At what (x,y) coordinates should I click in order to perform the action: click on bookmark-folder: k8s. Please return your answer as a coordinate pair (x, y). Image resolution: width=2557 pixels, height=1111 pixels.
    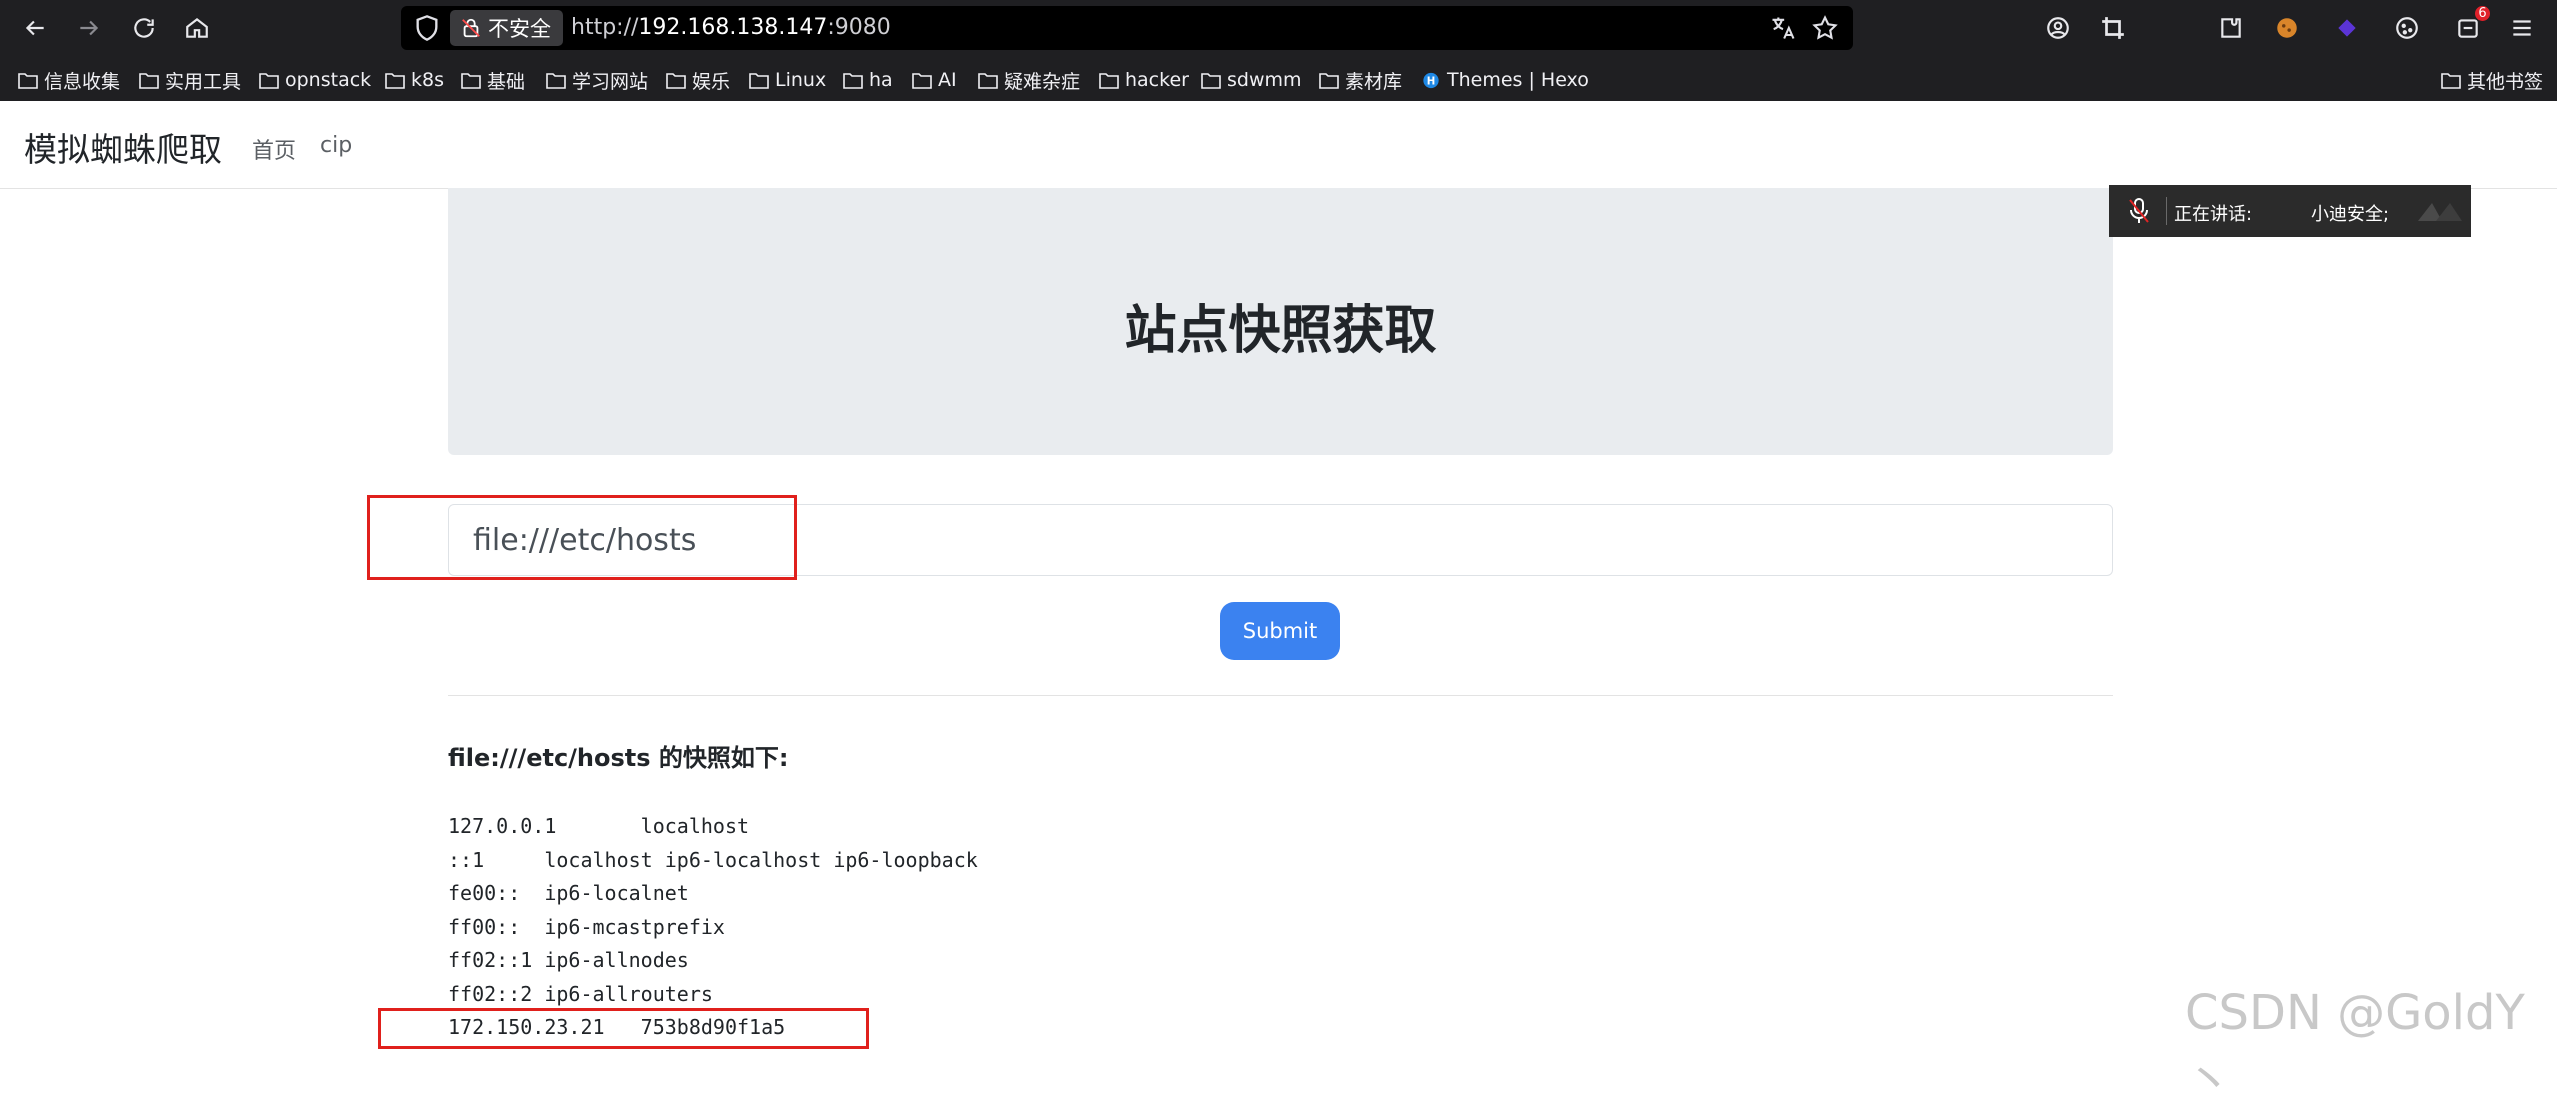
    Looking at the image, I should click on (414, 80).